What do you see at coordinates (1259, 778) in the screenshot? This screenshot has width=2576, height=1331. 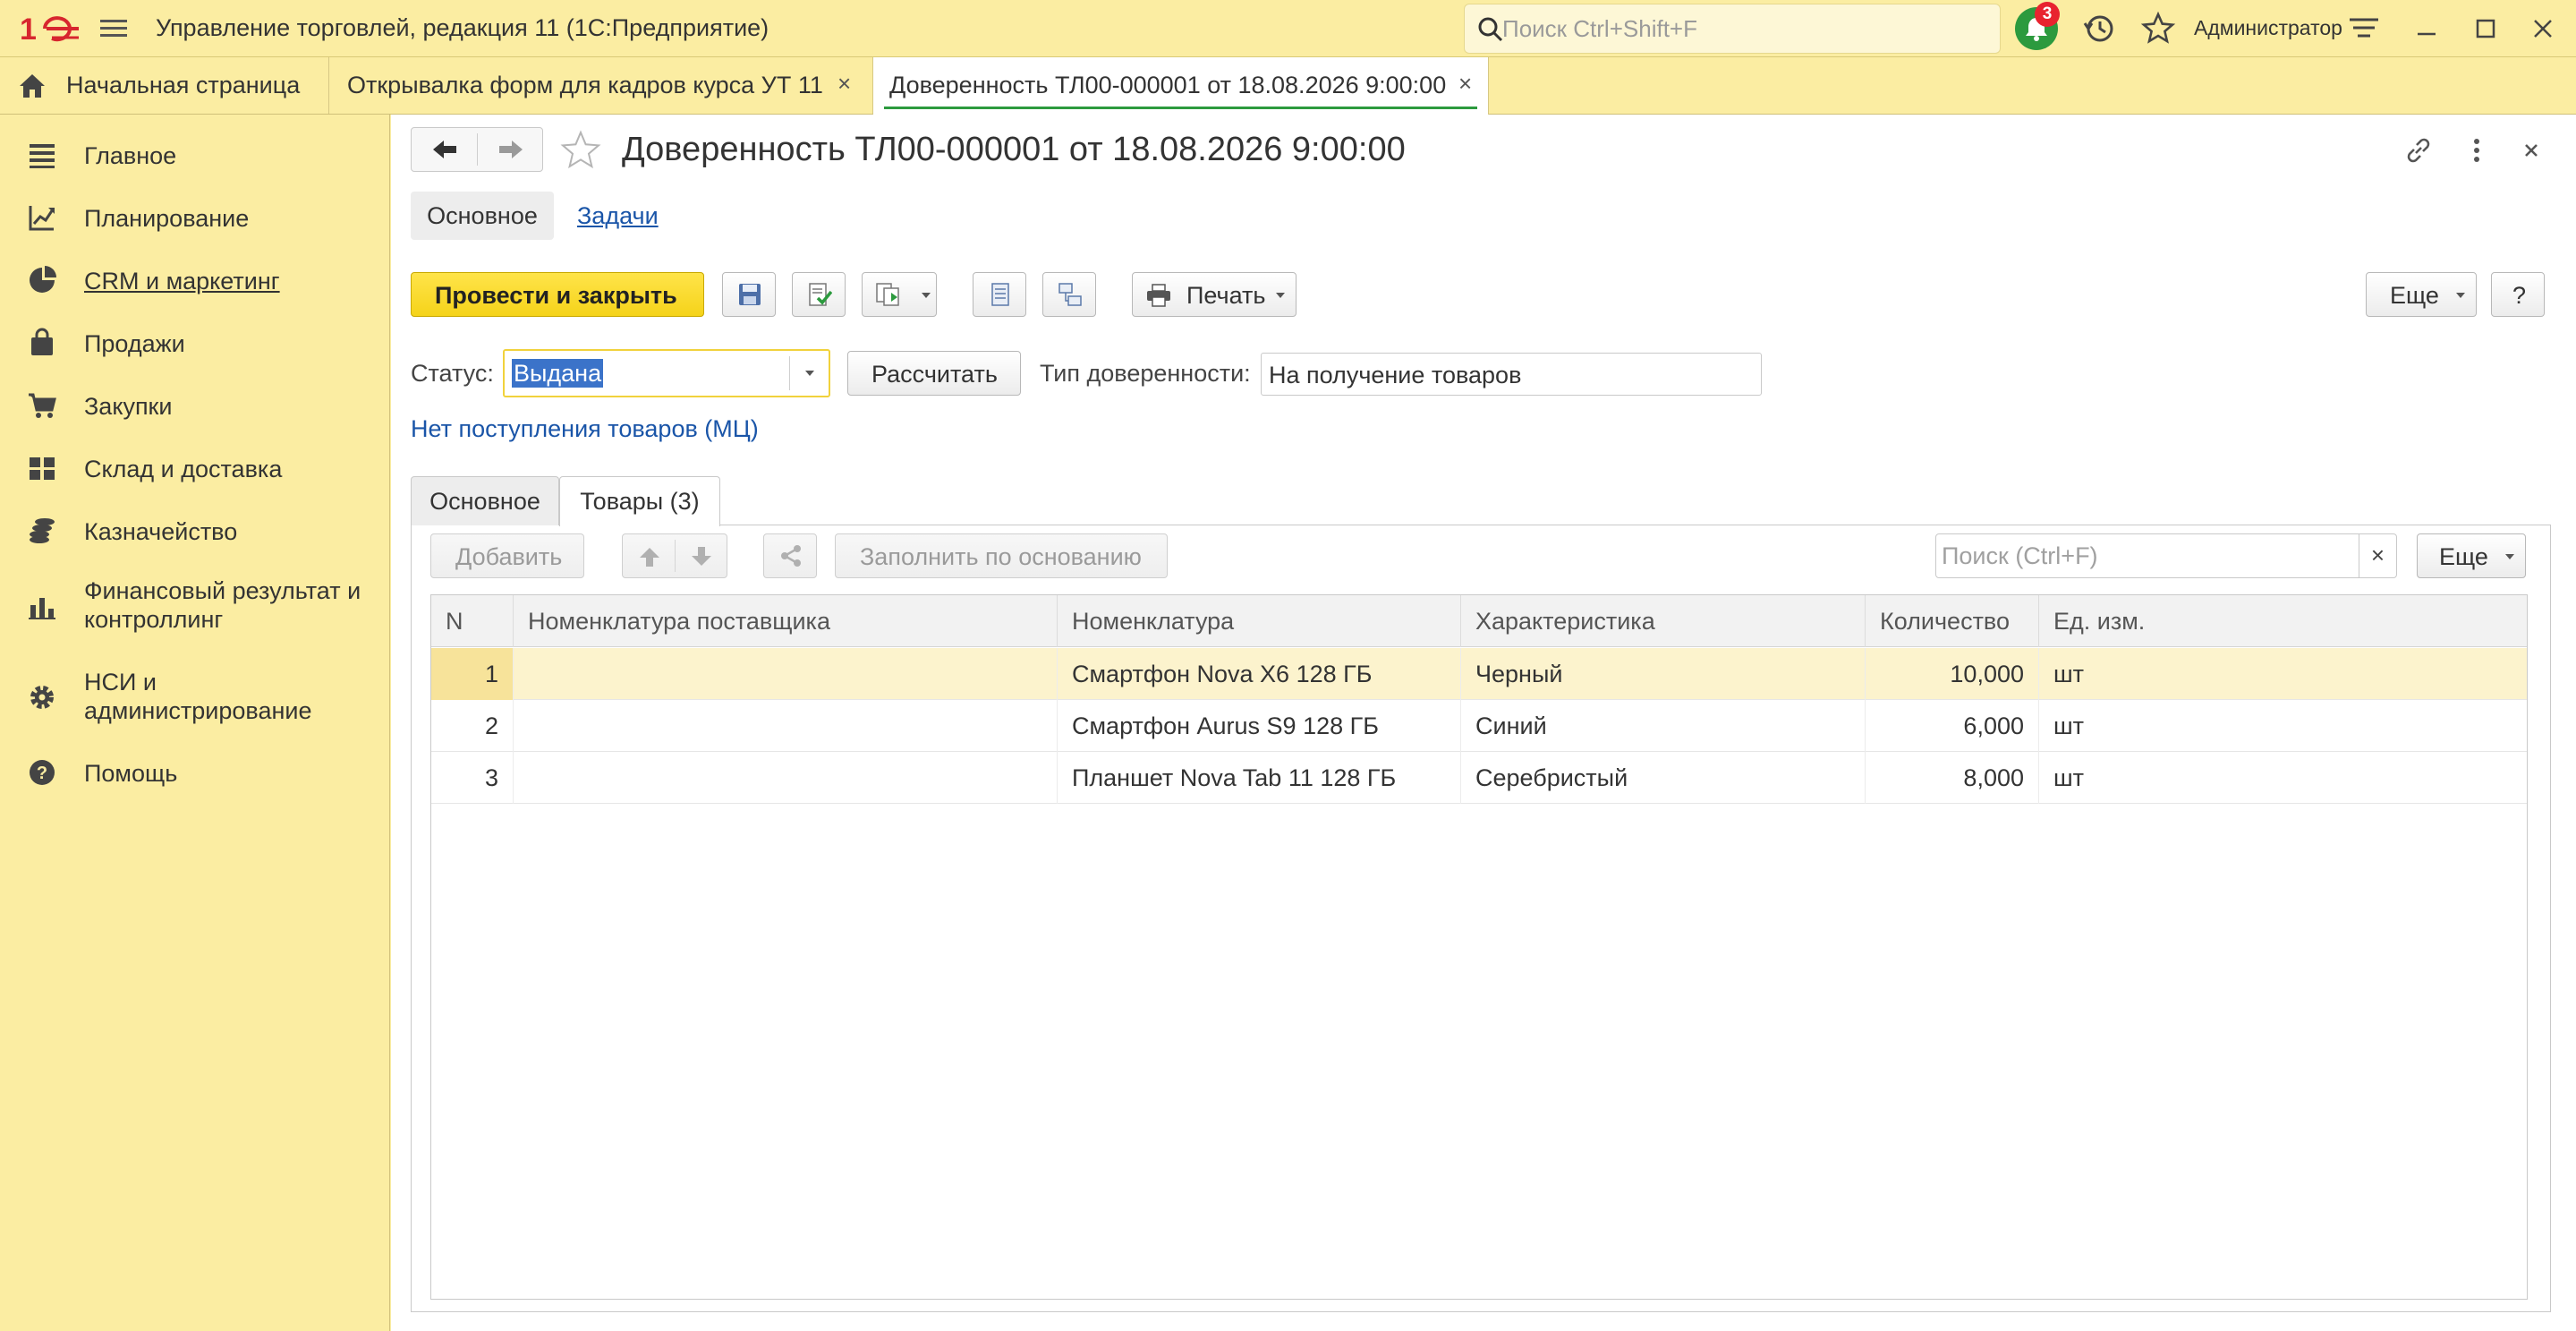 I see `cell-item: Планшет Nova Tab 11 128 ГБ` at bounding box center [1259, 778].